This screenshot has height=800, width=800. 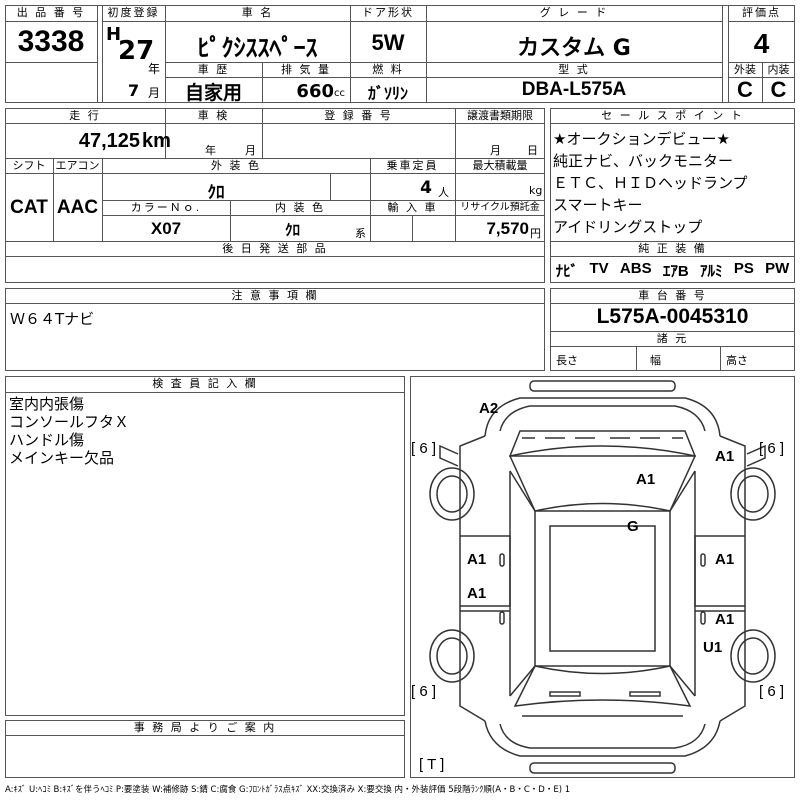 I want to click on deadline-day: 日, so click(x=532, y=150).